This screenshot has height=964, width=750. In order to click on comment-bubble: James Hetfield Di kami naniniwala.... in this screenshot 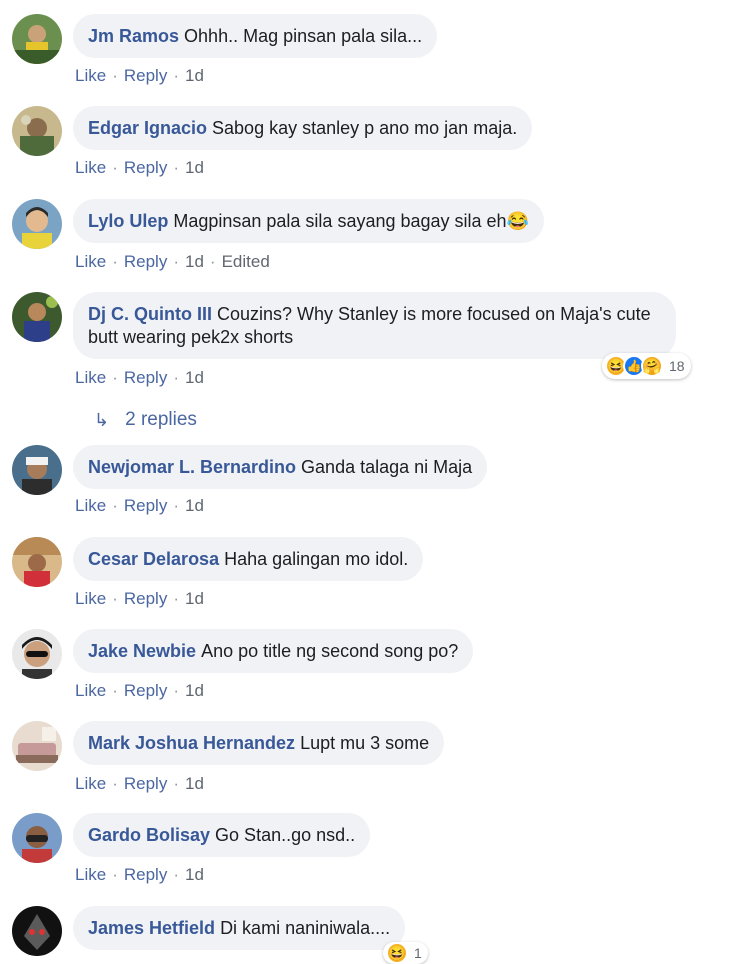, I will do `click(239, 928)`.